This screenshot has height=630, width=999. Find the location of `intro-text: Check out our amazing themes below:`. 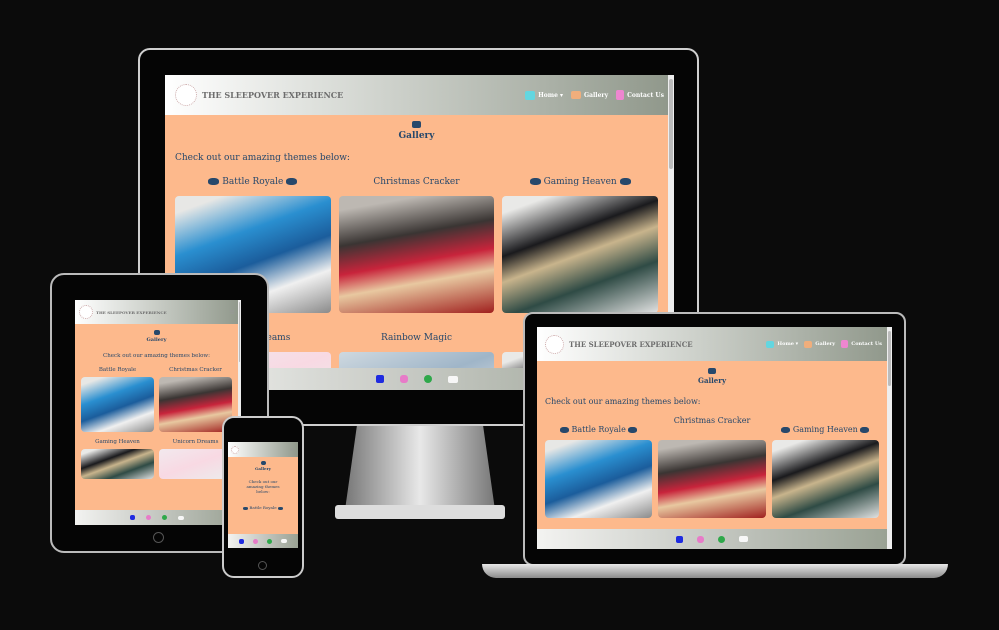

intro-text: Check out our amazing themes below: is located at coordinates (262, 158).